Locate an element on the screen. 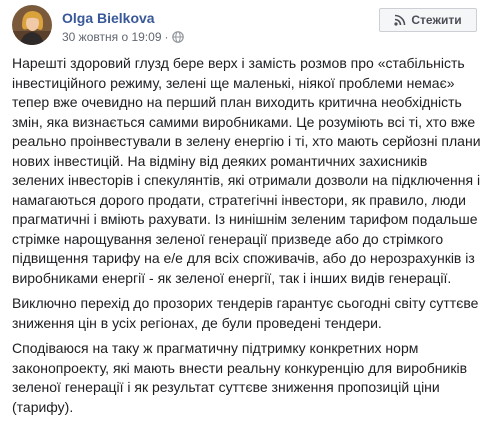 The width and height of the screenshot is (489, 423). follow-label: Стежити is located at coordinates (436, 20).